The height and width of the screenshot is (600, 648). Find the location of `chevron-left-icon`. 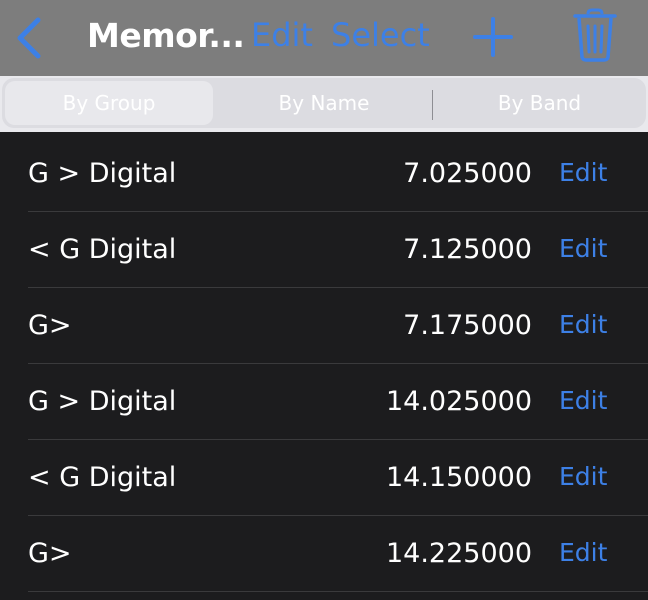

chevron-left-icon is located at coordinates (29, 38).